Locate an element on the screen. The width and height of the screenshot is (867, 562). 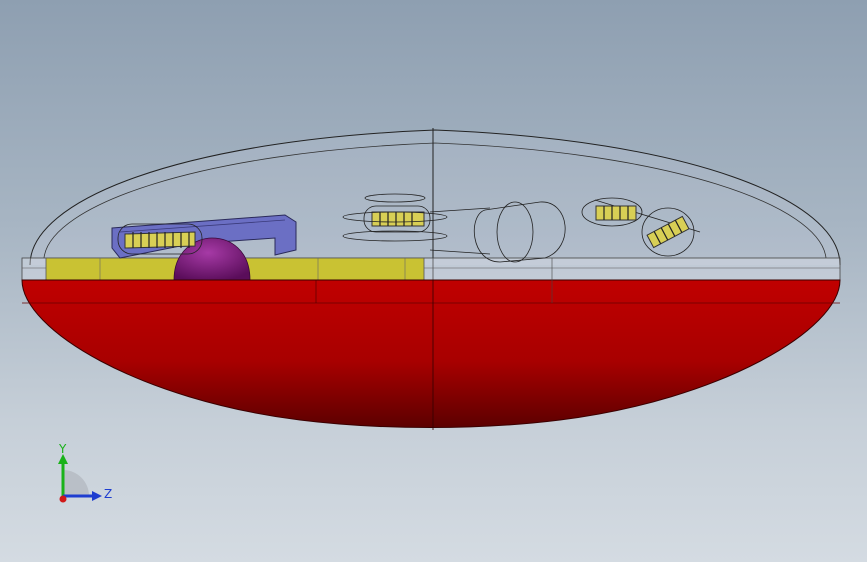
y-axis-label: Y is located at coordinates (62, 449).